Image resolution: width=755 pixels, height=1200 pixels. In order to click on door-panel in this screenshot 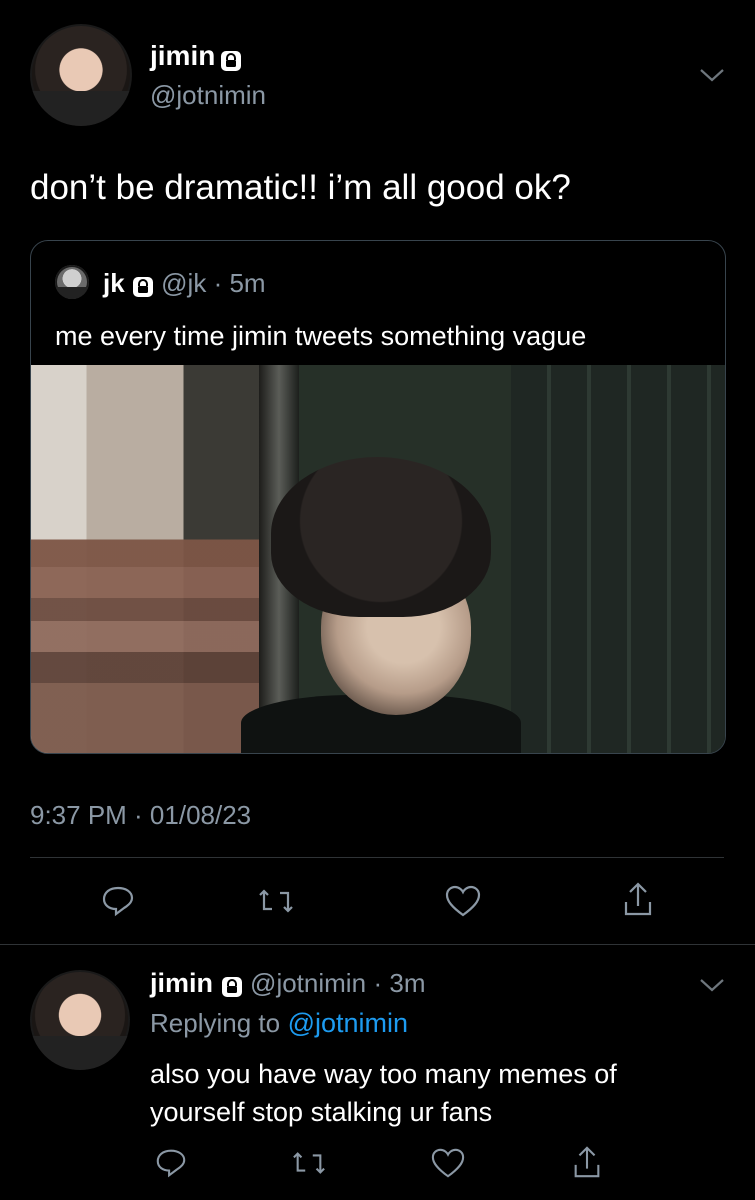, I will do `click(618, 559)`.